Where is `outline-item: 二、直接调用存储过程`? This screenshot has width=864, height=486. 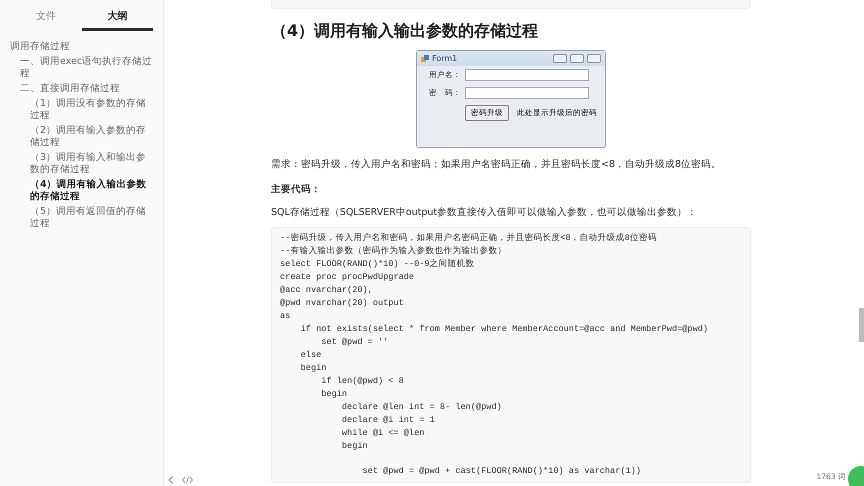 outline-item: 二、直接调用存储过程 is located at coordinates (87, 89).